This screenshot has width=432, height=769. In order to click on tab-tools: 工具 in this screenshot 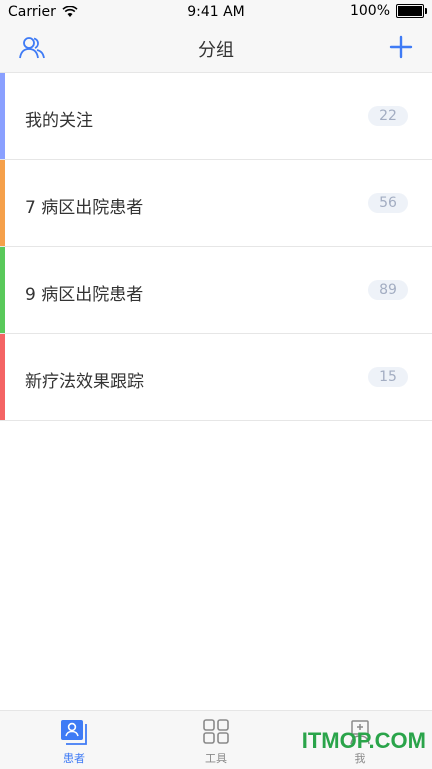, I will do `click(216, 742)`.